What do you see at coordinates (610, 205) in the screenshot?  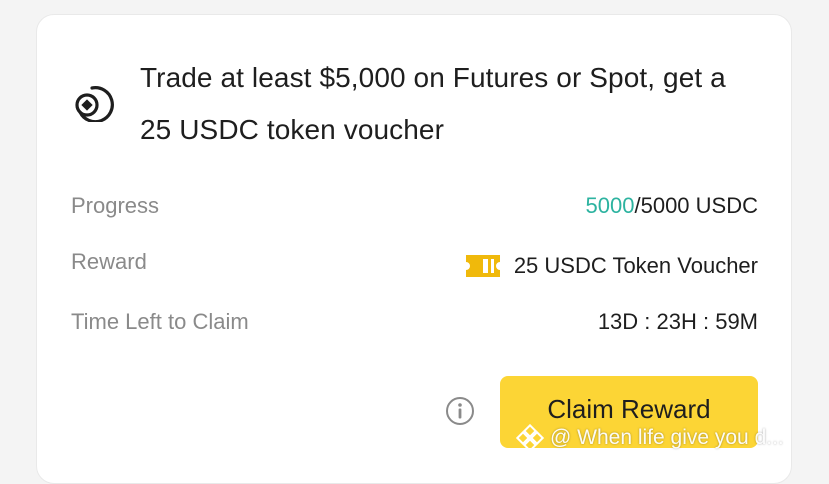 I see `progress-current: 5000` at bounding box center [610, 205].